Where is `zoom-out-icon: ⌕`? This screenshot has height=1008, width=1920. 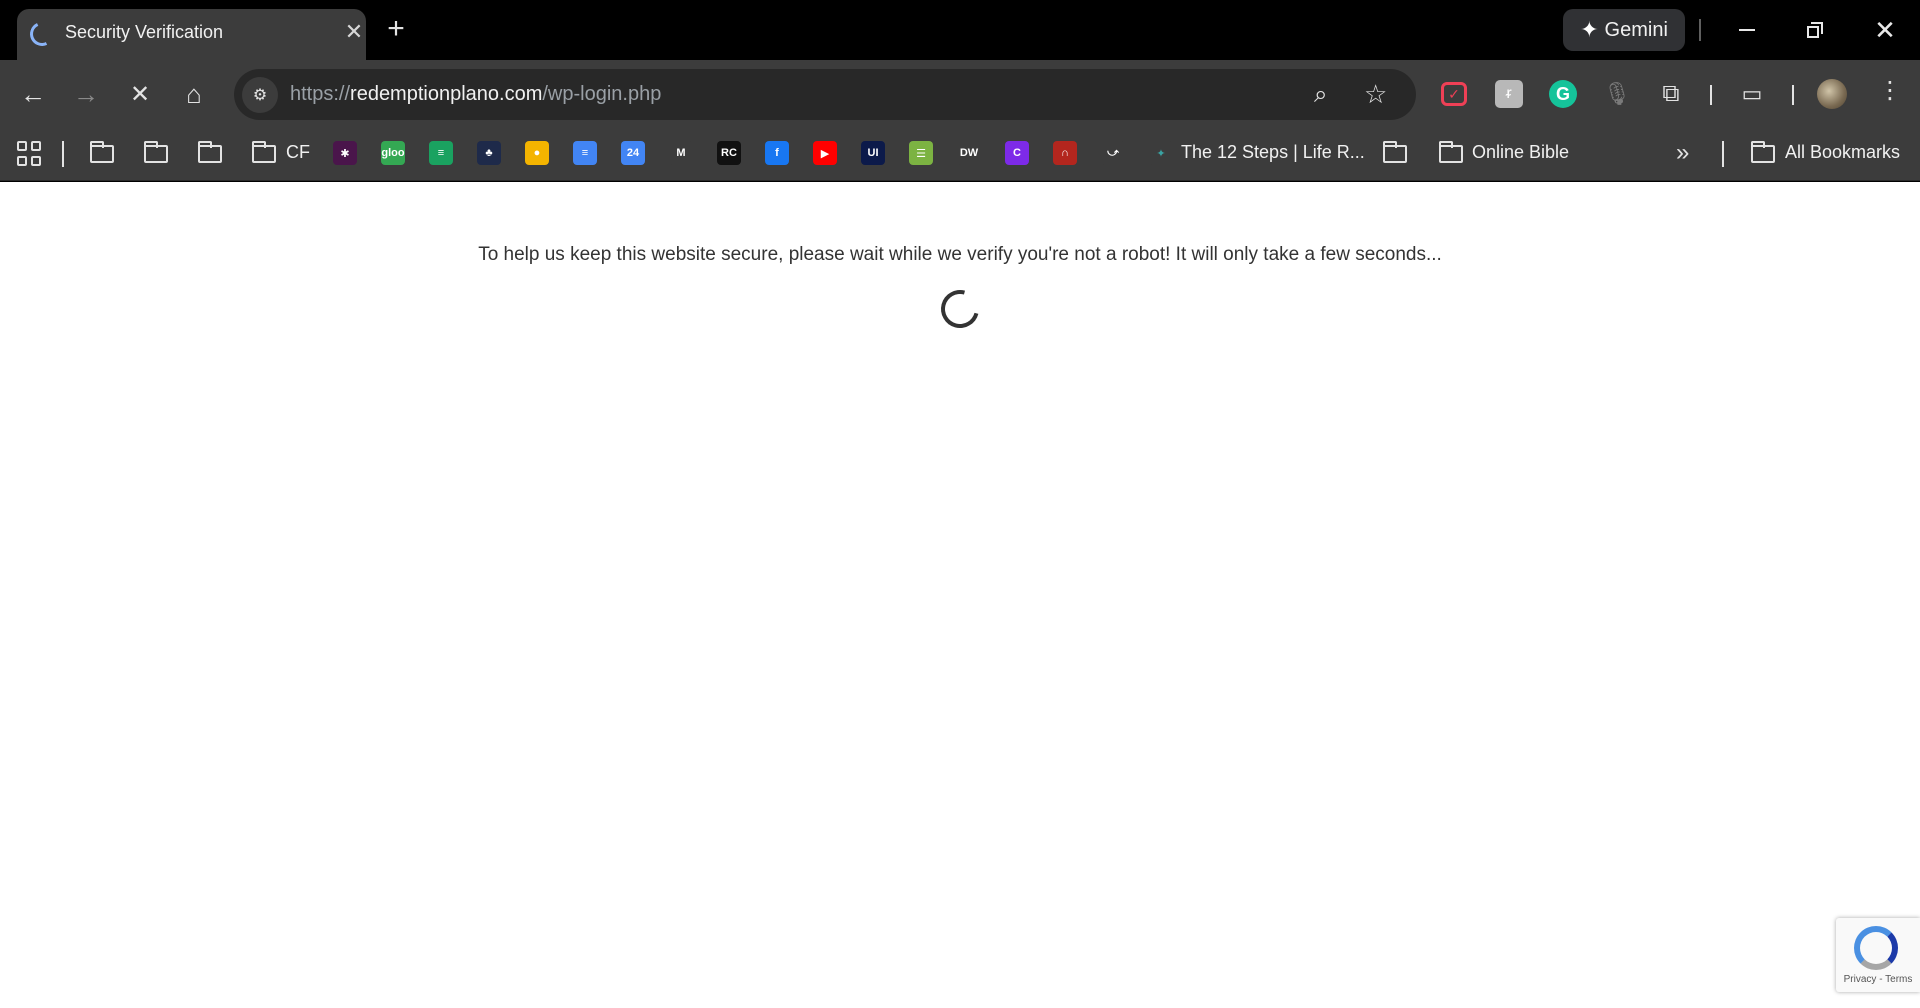
zoom-out-icon: ⌕ is located at coordinates (1320, 95).